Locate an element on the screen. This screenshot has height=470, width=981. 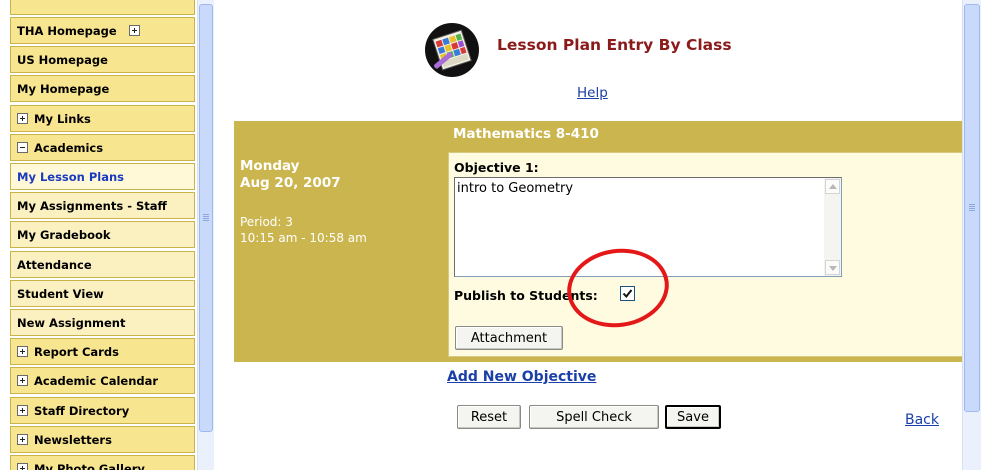
sidebar-item-my-photo-gallery: My Photo Gallery is located at coordinates (102, 462).